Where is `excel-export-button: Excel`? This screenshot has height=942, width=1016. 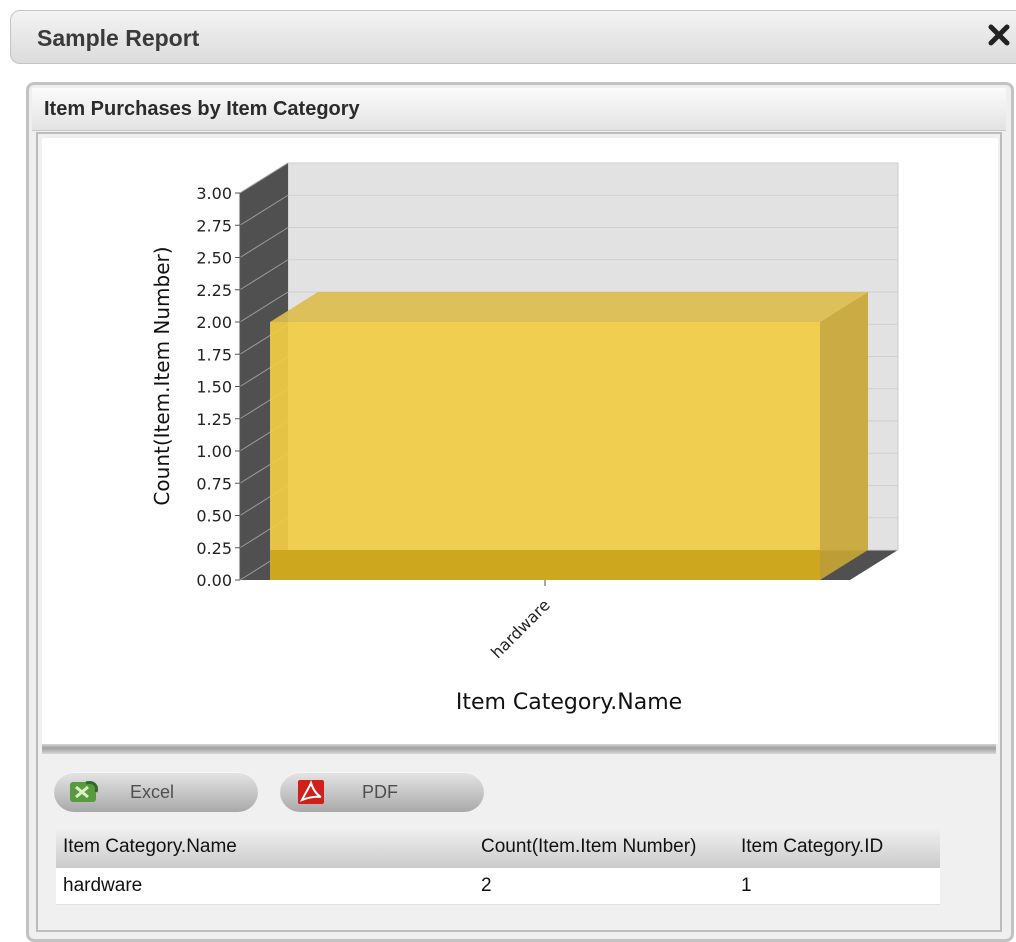 excel-export-button: Excel is located at coordinates (156, 792).